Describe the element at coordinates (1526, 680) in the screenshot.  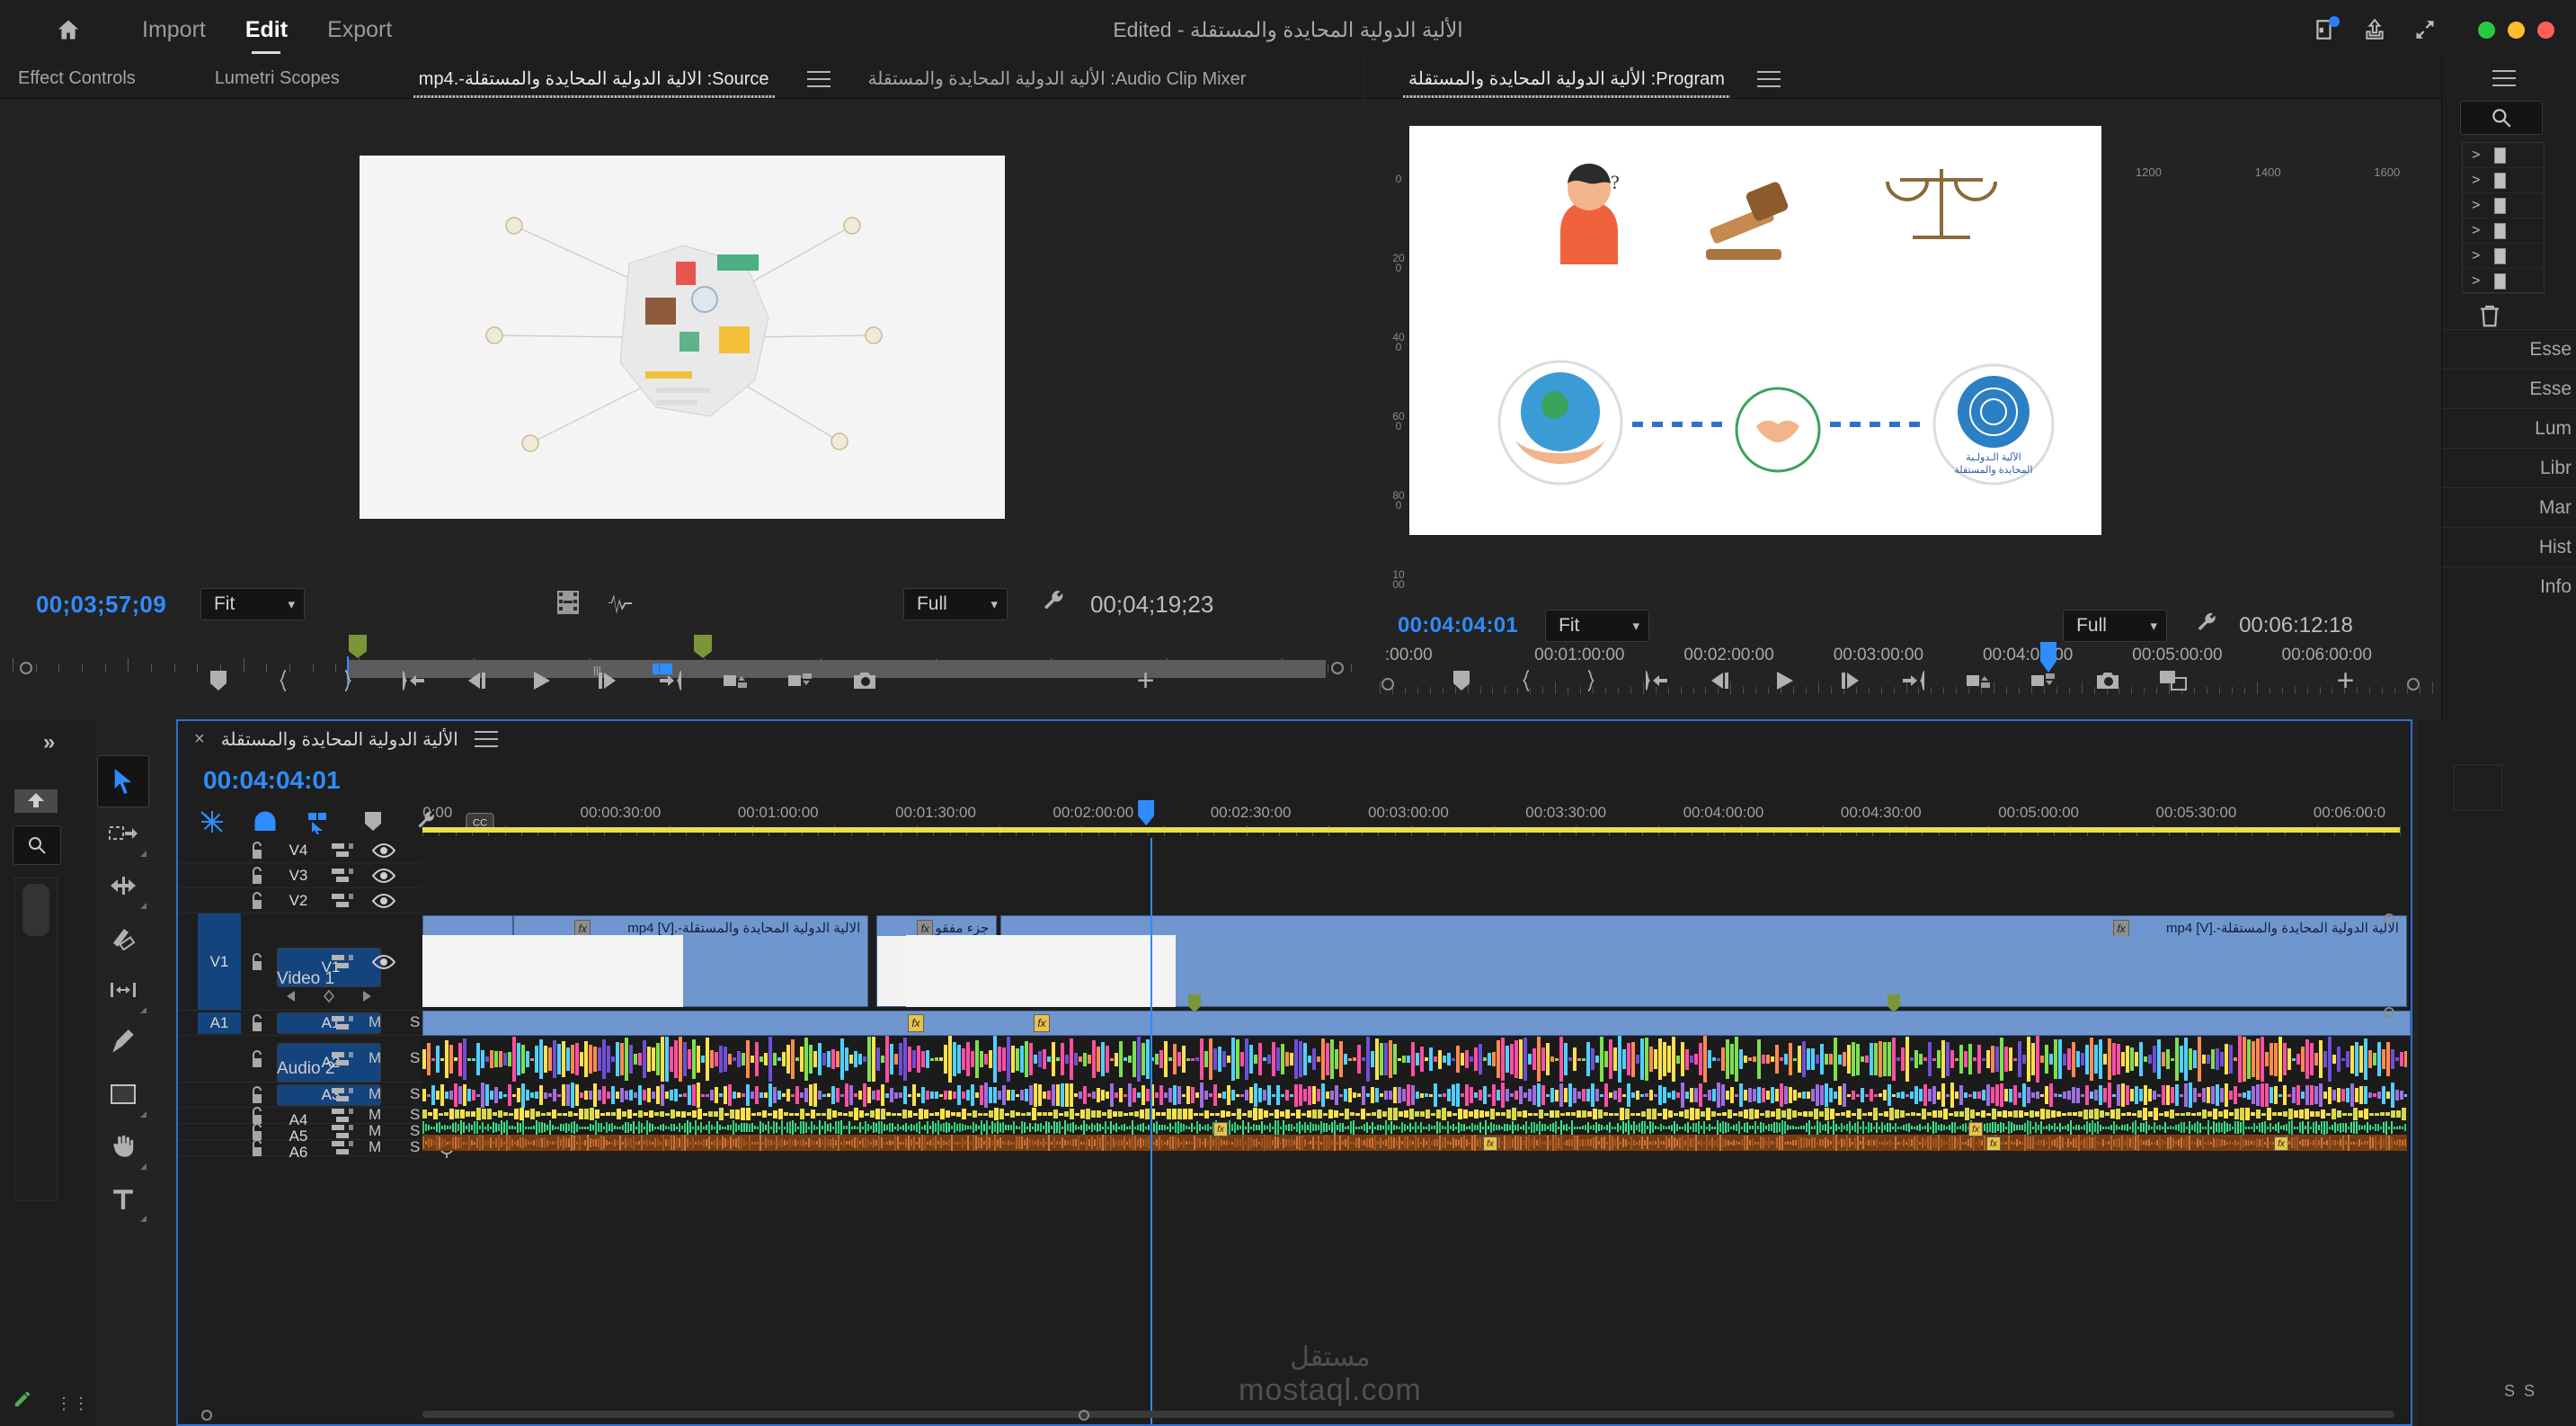
I see `program-mark-in-button` at that location.